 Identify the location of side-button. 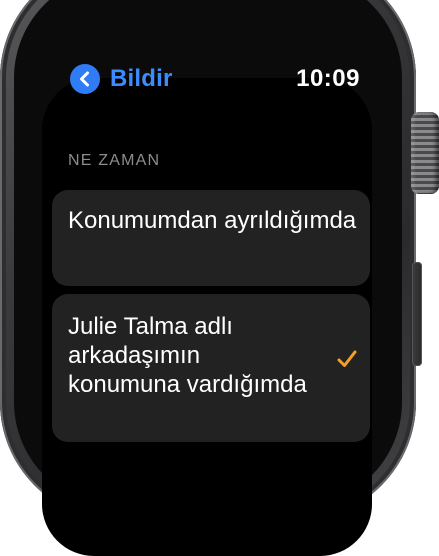
(417, 314).